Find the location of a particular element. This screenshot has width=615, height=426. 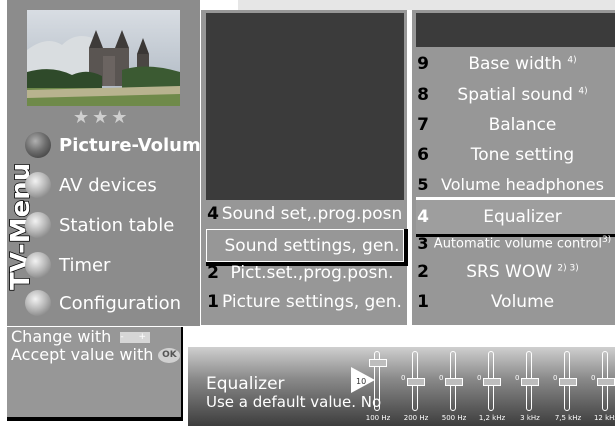

sound-item-number: 4 is located at coordinates (423, 217).